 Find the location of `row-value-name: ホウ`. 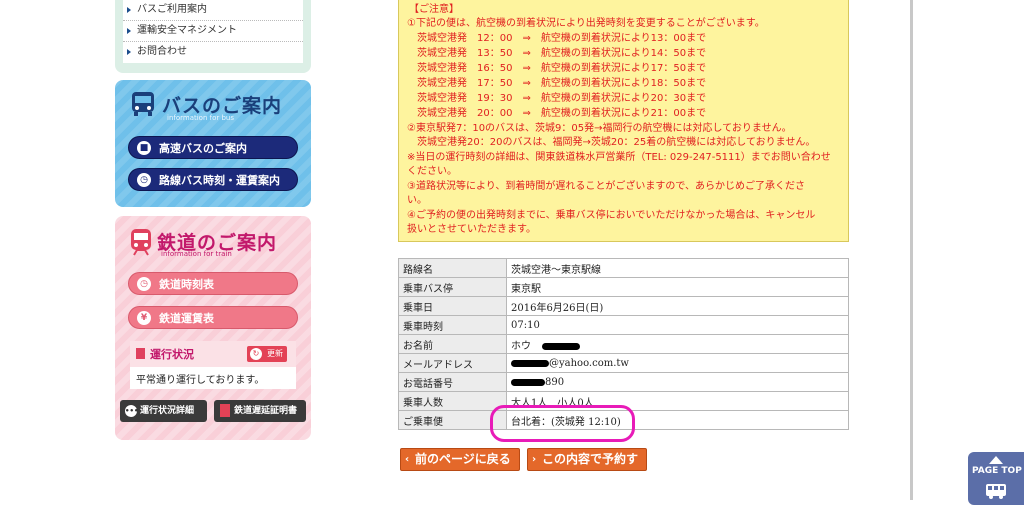

row-value-name: ホウ is located at coordinates (521, 346).